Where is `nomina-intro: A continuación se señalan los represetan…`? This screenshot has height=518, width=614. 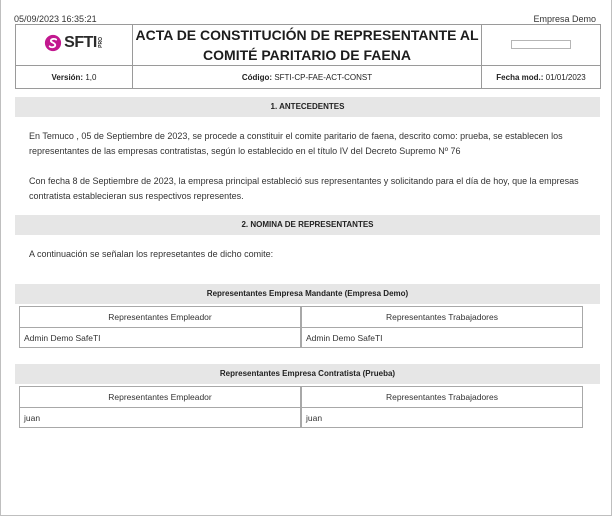
nomina-intro: A continuación se señalan los represetan… is located at coordinates (151, 254).